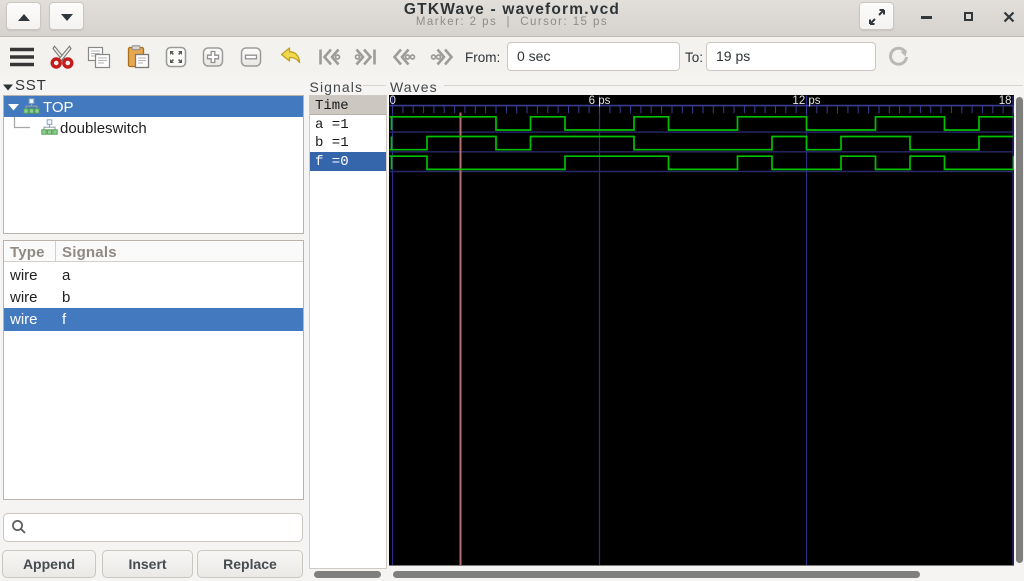 This screenshot has width=1024, height=581. What do you see at coordinates (393, 101) in the screenshot?
I see `svg-text: 0` at bounding box center [393, 101].